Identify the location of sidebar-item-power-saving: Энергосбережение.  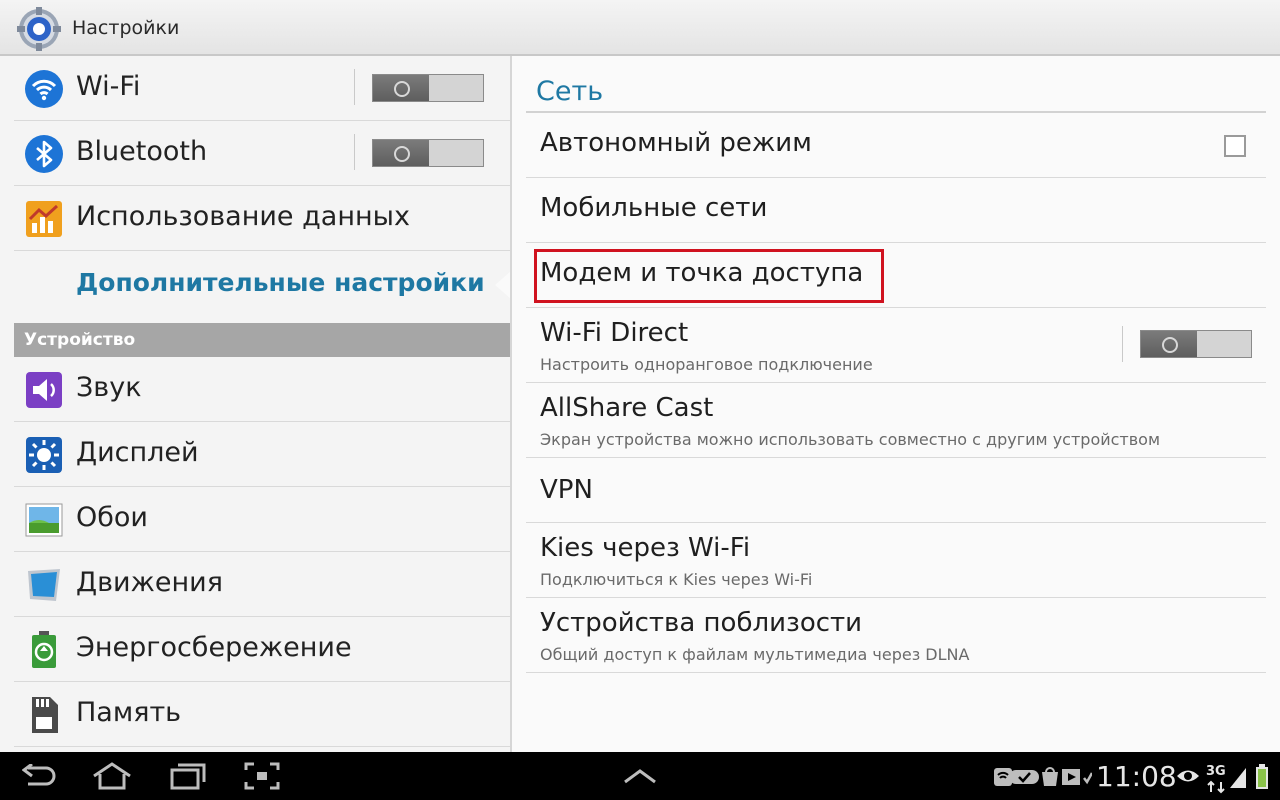
(262, 649).